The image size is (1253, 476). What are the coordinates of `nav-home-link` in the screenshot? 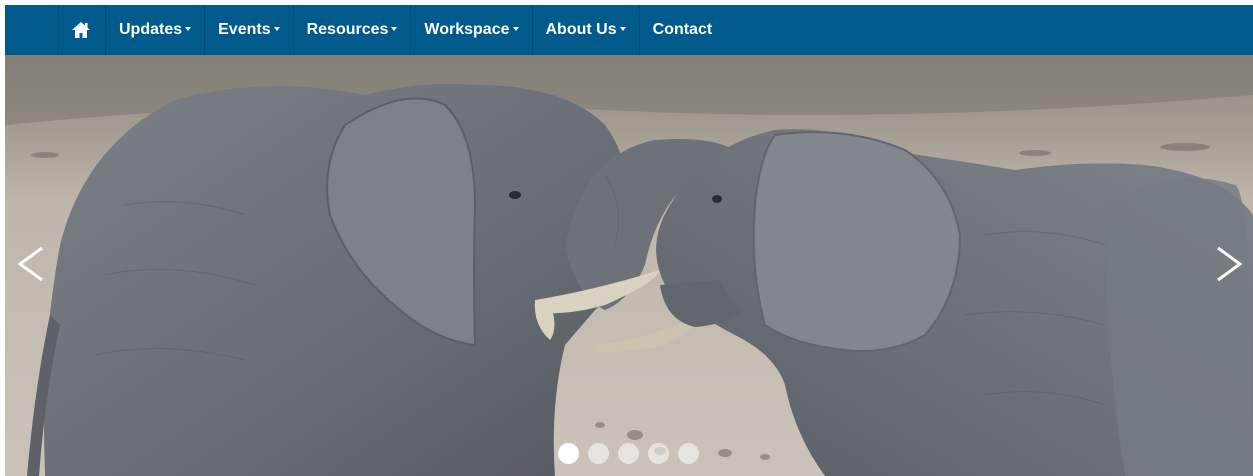 It's located at (81, 30).